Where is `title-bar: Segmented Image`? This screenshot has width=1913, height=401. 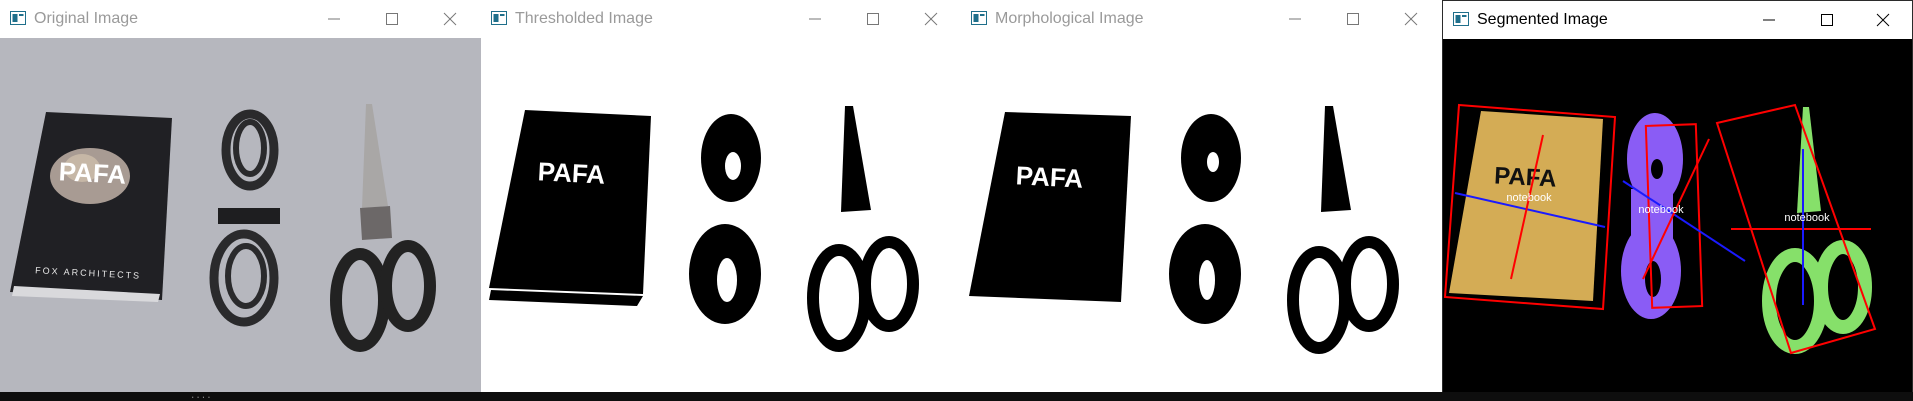
title-bar: Segmented Image is located at coordinates (1677, 20).